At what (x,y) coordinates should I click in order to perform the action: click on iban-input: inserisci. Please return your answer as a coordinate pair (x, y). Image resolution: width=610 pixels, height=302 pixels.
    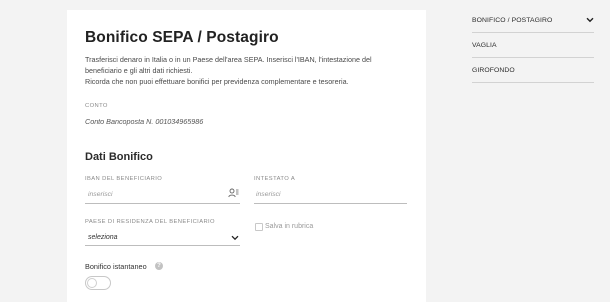
    Looking at the image, I should click on (100, 194).